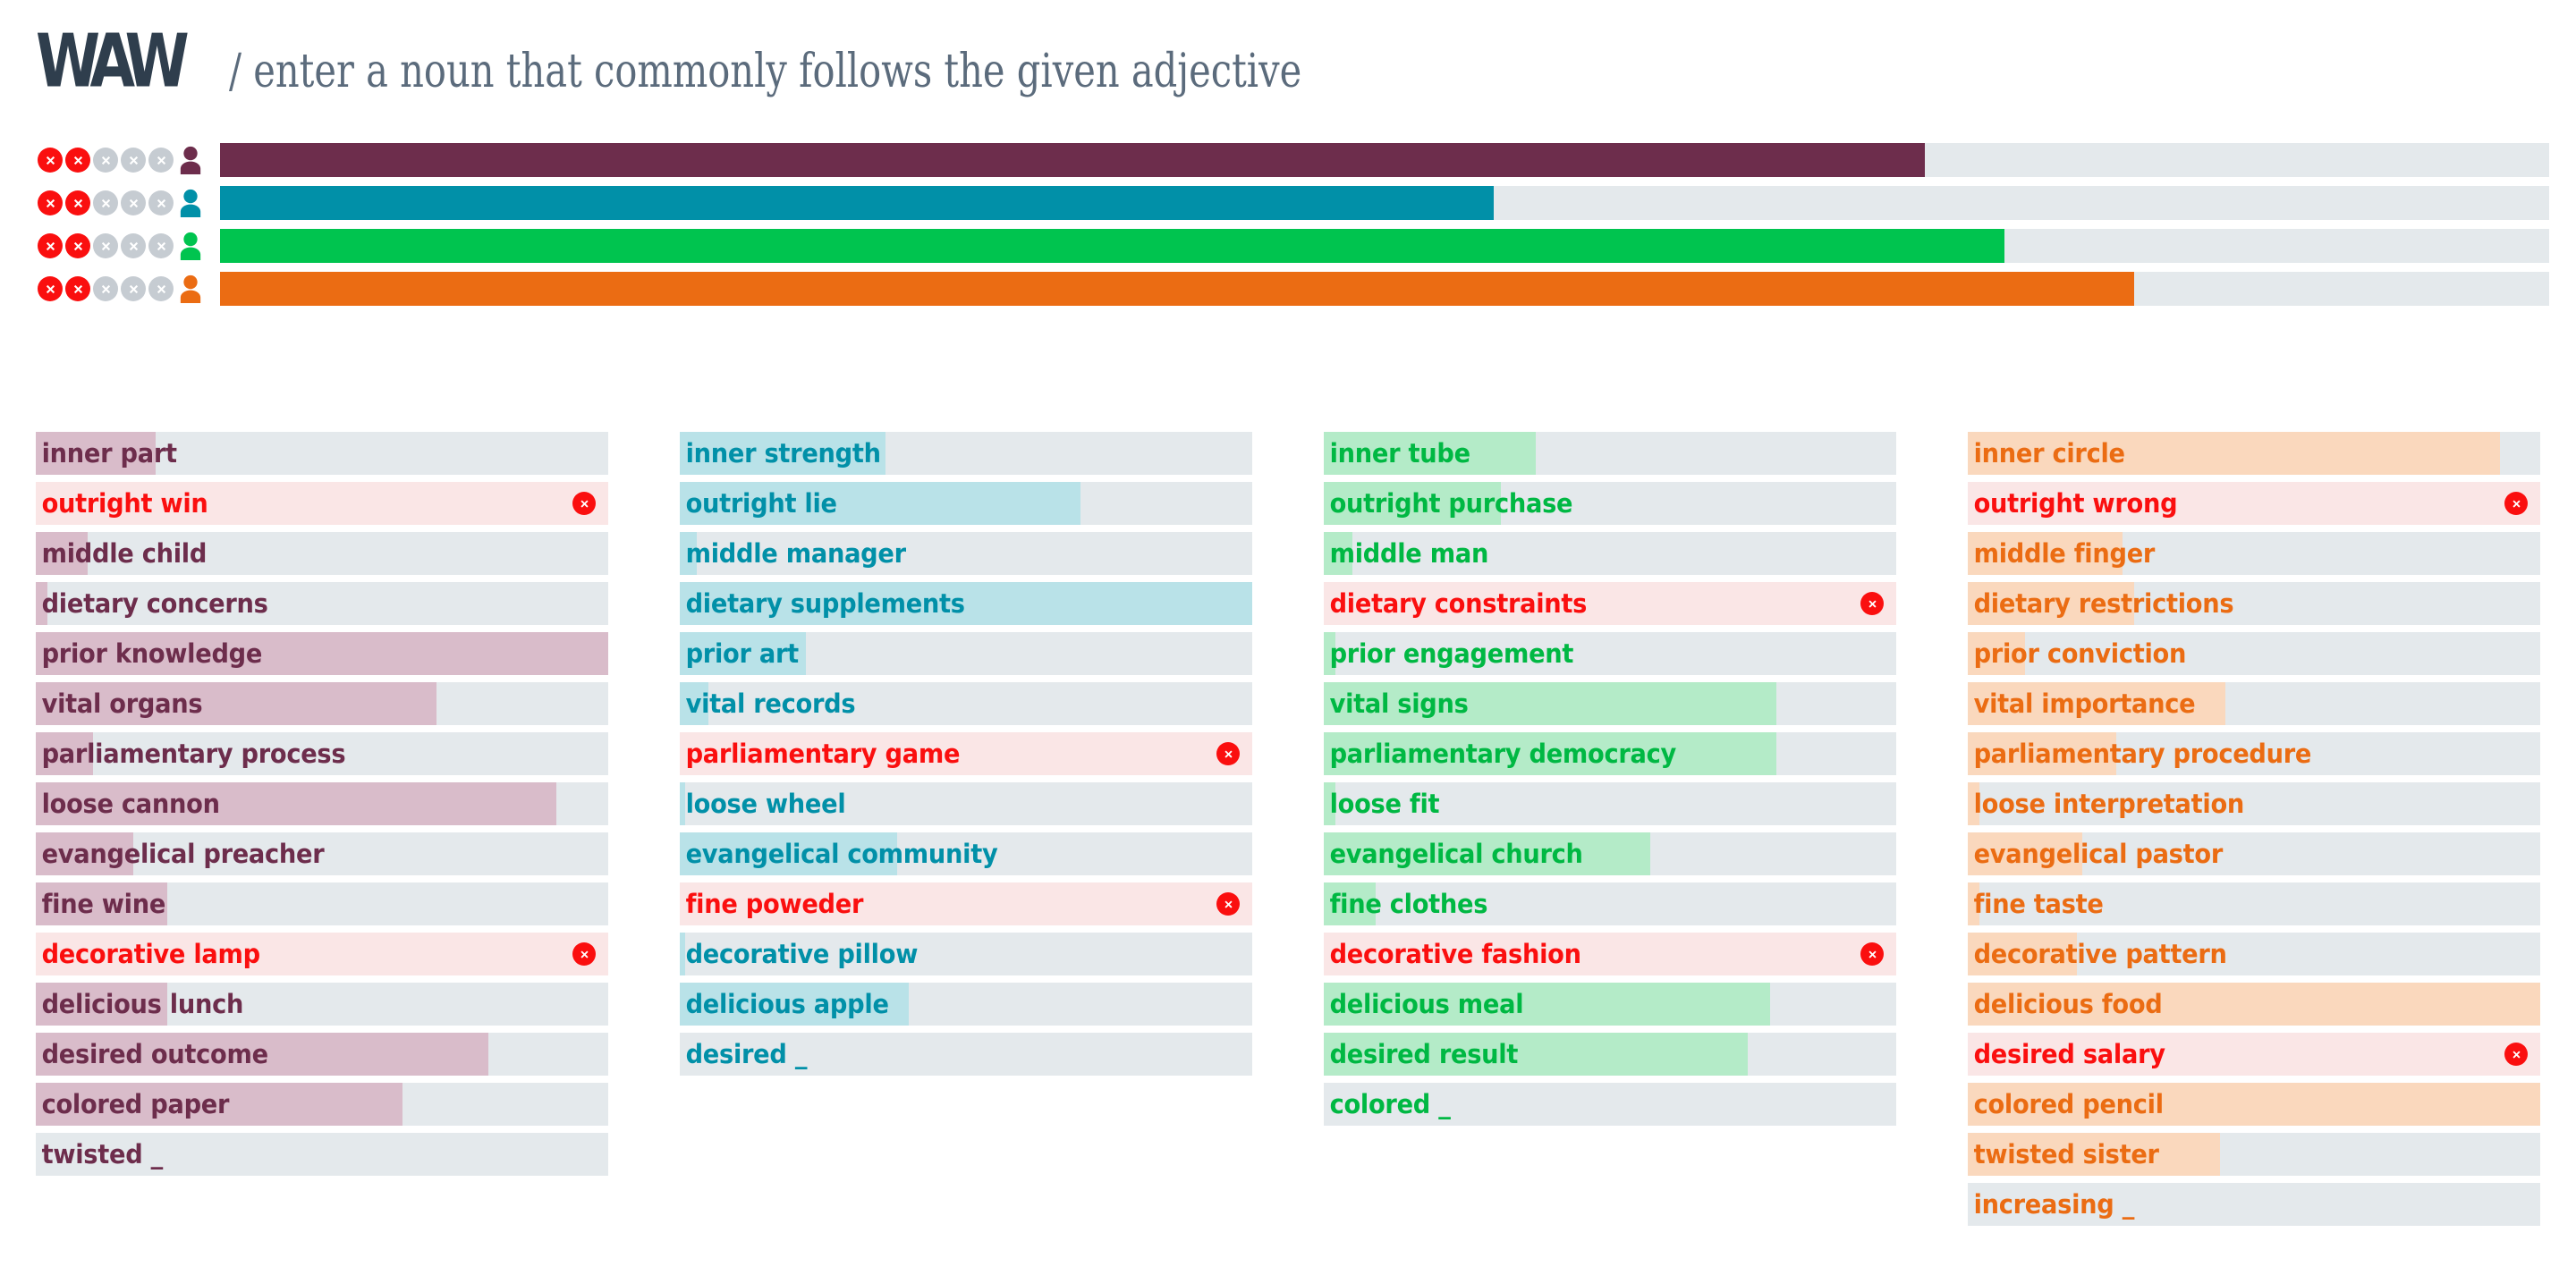 The image size is (2576, 1275). I want to click on answer-label: dietary constraints, so click(1458, 603).